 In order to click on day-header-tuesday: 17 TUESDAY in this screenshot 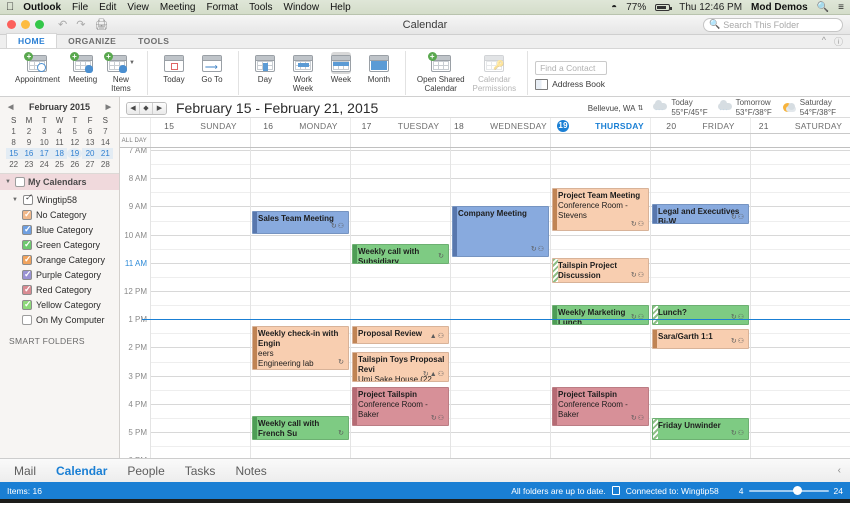, I will do `click(400, 125)`.